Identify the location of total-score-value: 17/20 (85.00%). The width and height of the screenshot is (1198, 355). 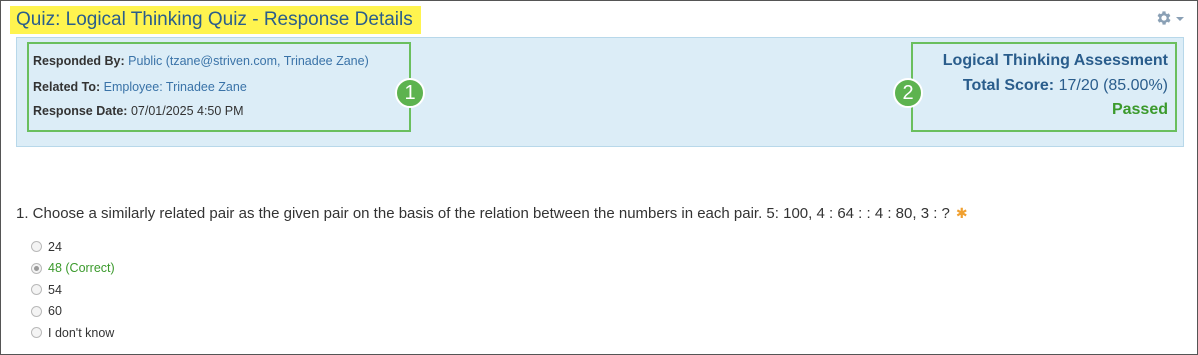
(1113, 85).